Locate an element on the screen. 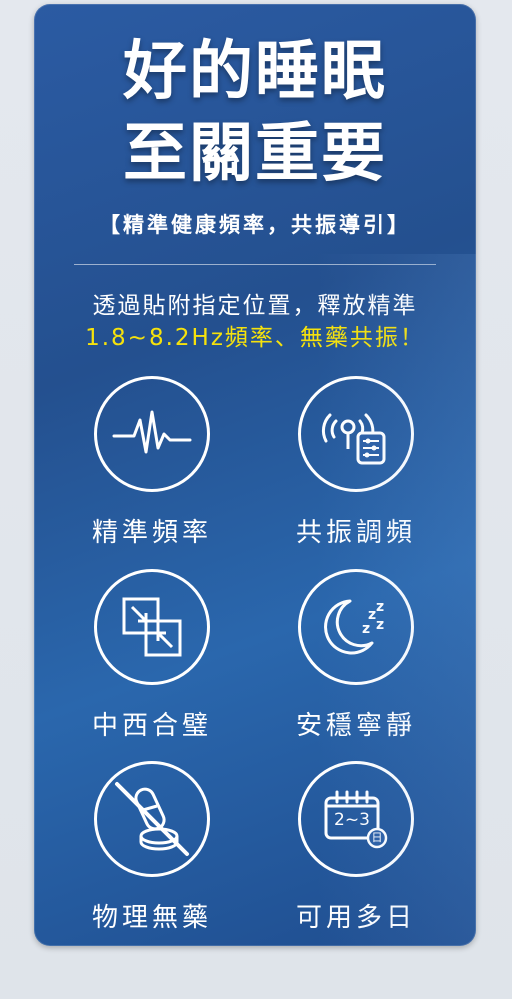 The image size is (512, 999). headline-line2: 至關重要 is located at coordinates (255, 154).